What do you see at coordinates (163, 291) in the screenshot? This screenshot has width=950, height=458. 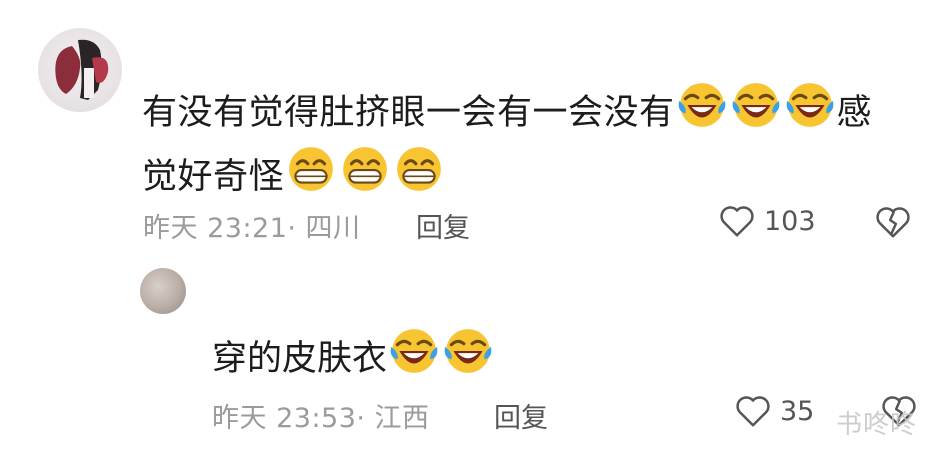 I see `reply-avatar` at bounding box center [163, 291].